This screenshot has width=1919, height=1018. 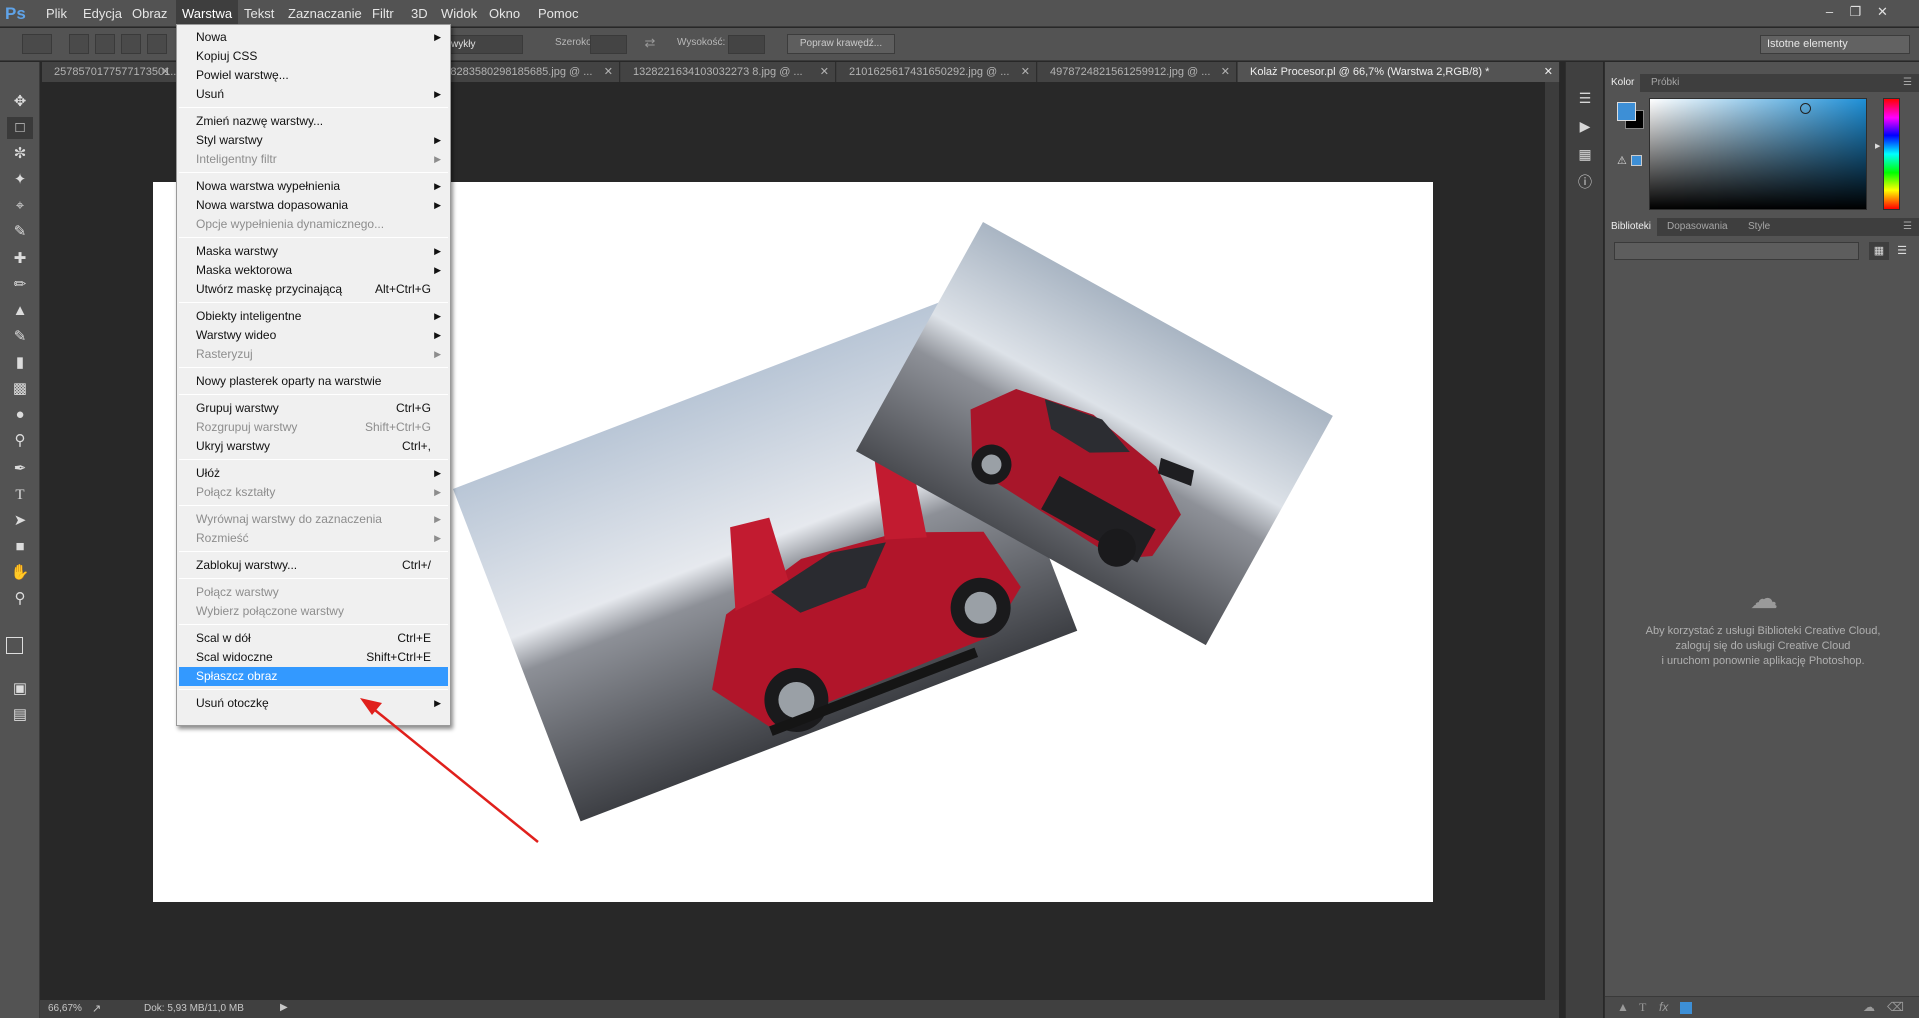 What do you see at coordinates (1736, 251) in the screenshot?
I see `library-select` at bounding box center [1736, 251].